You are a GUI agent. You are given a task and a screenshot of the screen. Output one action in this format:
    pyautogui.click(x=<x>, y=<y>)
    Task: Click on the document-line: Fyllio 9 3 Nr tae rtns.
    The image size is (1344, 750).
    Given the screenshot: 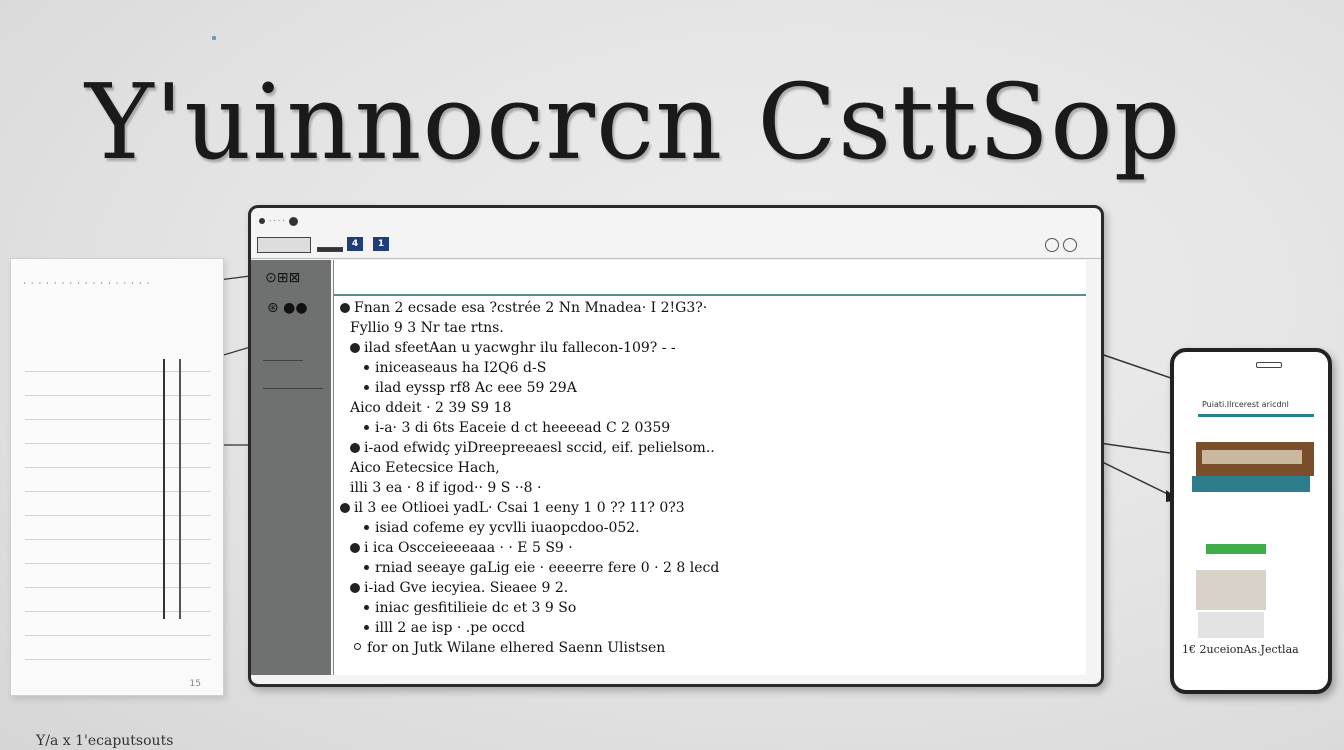 What is the action you would take?
    pyautogui.click(x=427, y=328)
    